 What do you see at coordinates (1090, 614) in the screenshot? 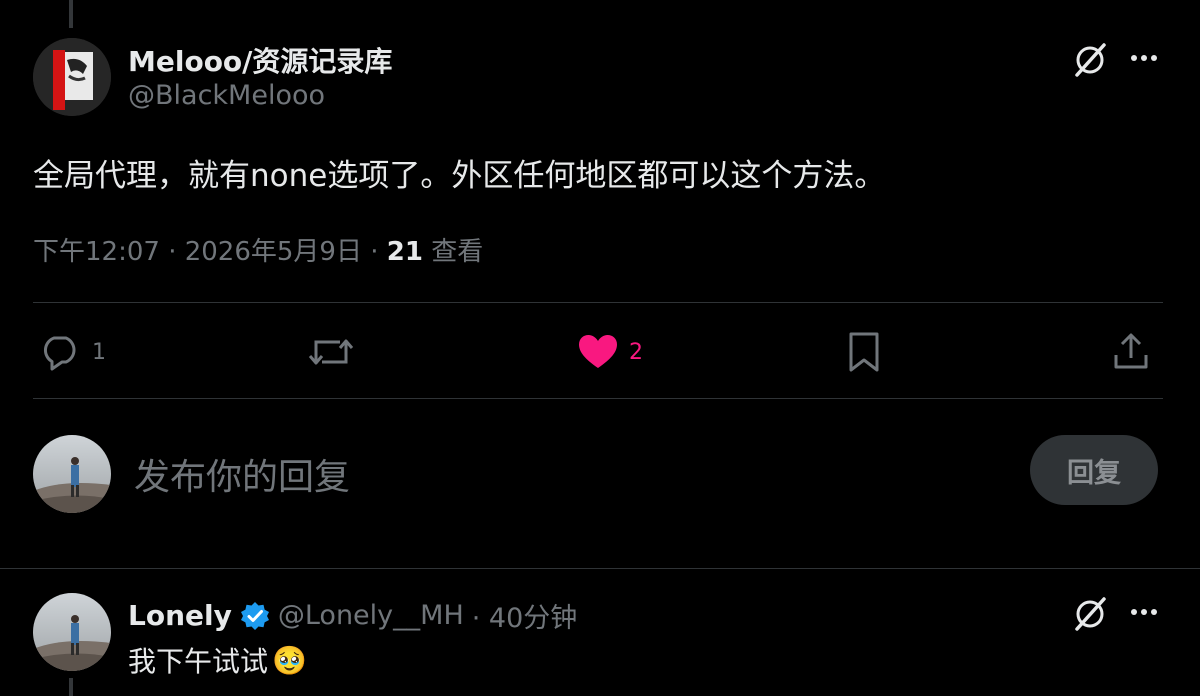
I see `reply-grok-slash-icon` at bounding box center [1090, 614].